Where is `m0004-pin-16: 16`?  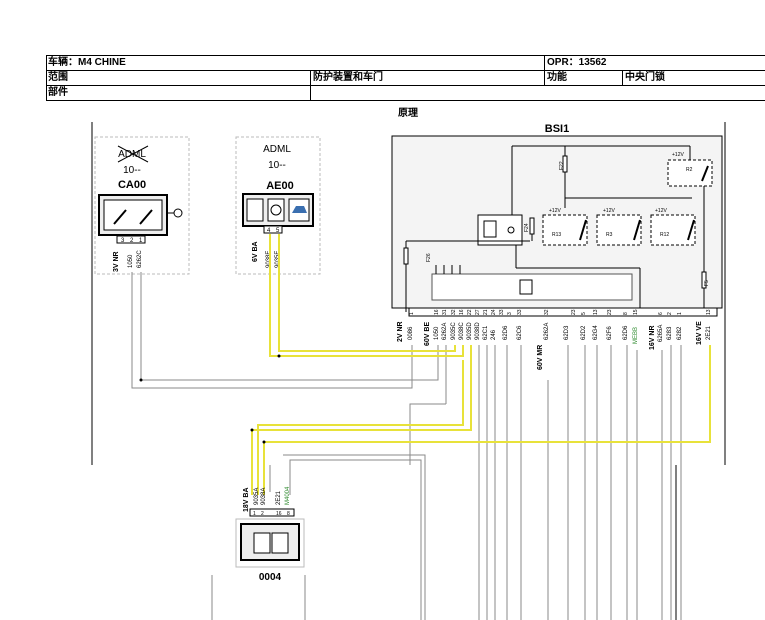 m0004-pin-16: 16 is located at coordinates (279, 514).